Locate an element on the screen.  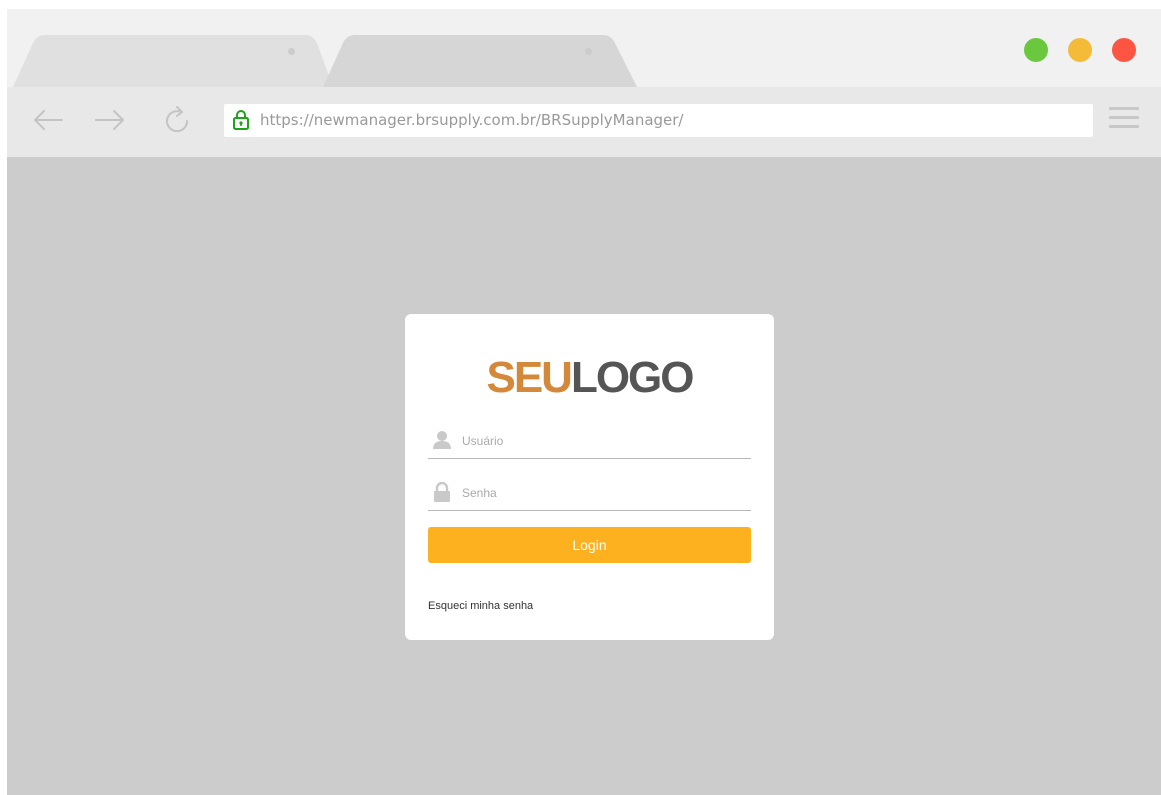
username-input is located at coordinates (602, 441).